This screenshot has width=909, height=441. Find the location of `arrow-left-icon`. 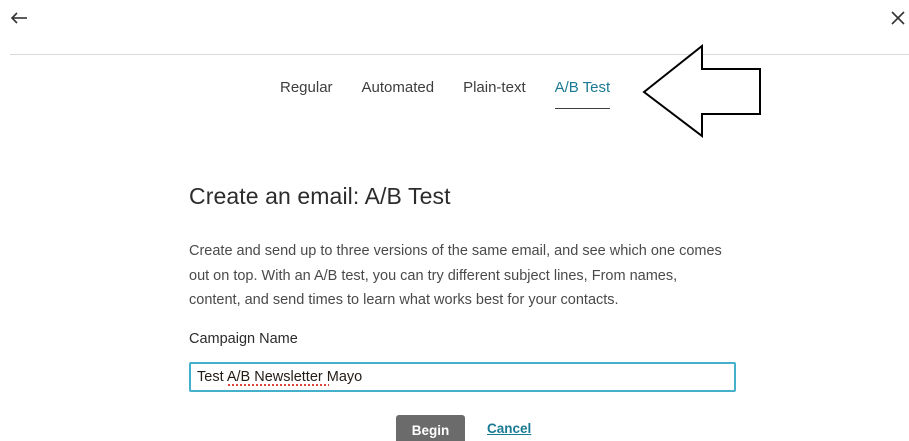

arrow-left-icon is located at coordinates (18, 18).